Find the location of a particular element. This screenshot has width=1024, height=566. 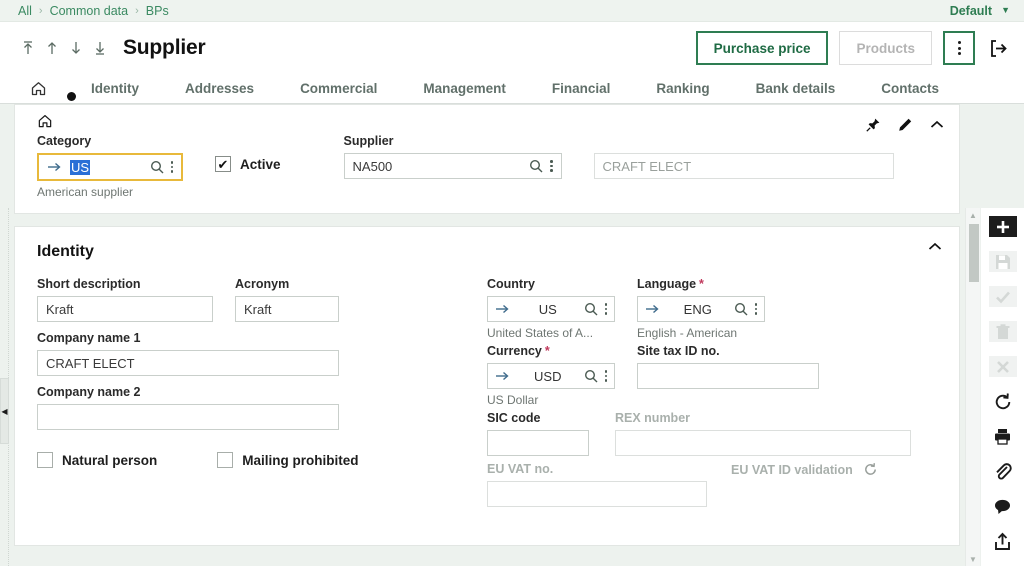

tab-bank-details: Bank details is located at coordinates (796, 88).